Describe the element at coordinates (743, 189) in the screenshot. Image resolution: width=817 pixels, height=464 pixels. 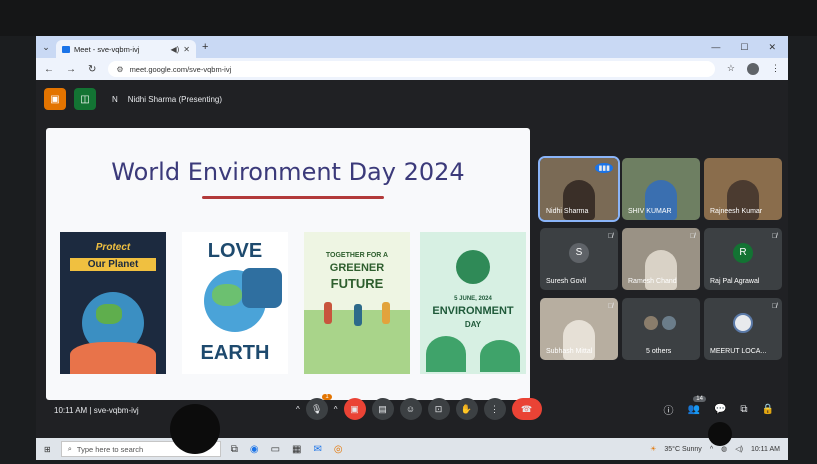
I see `participant-tile-rajneesh-kumar: Rajneesh Kumar` at that location.